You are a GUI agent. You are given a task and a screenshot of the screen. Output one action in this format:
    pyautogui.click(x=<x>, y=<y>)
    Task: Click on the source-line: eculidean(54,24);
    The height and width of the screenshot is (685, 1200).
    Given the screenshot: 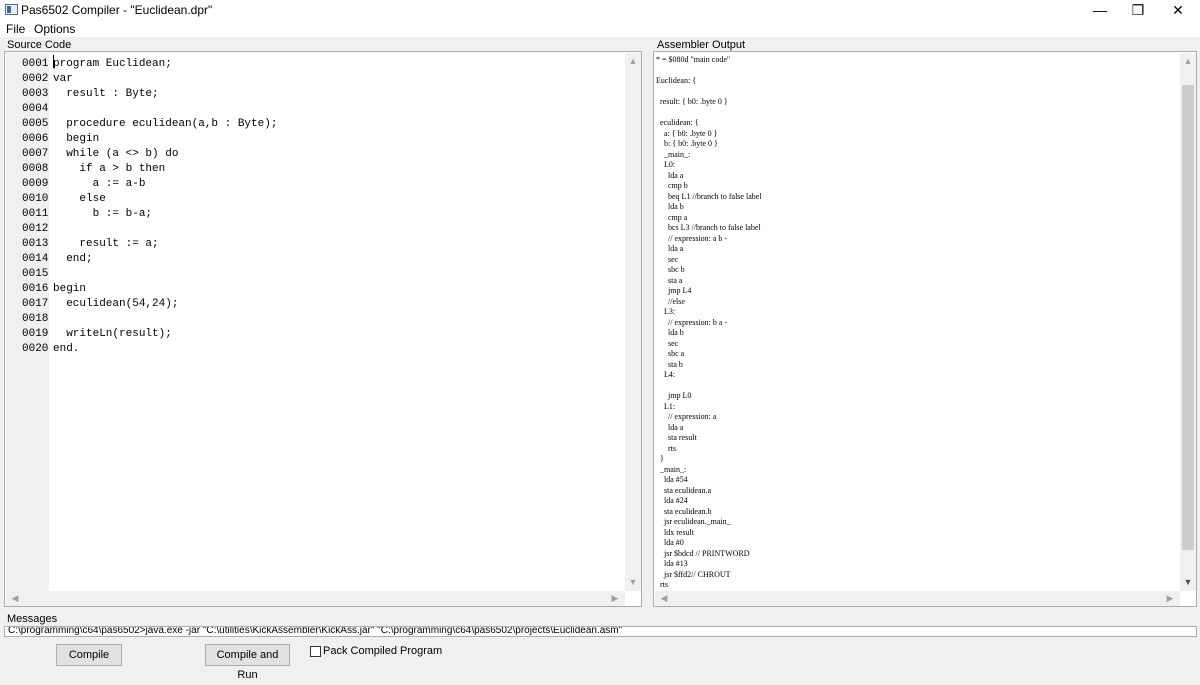 What is the action you would take?
    pyautogui.click(x=116, y=304)
    